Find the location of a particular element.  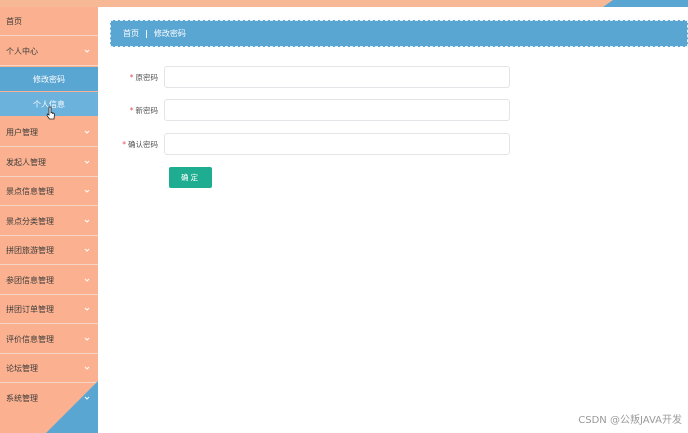

sidebar-item-label: 拼团旅游管理 is located at coordinates (30, 250).